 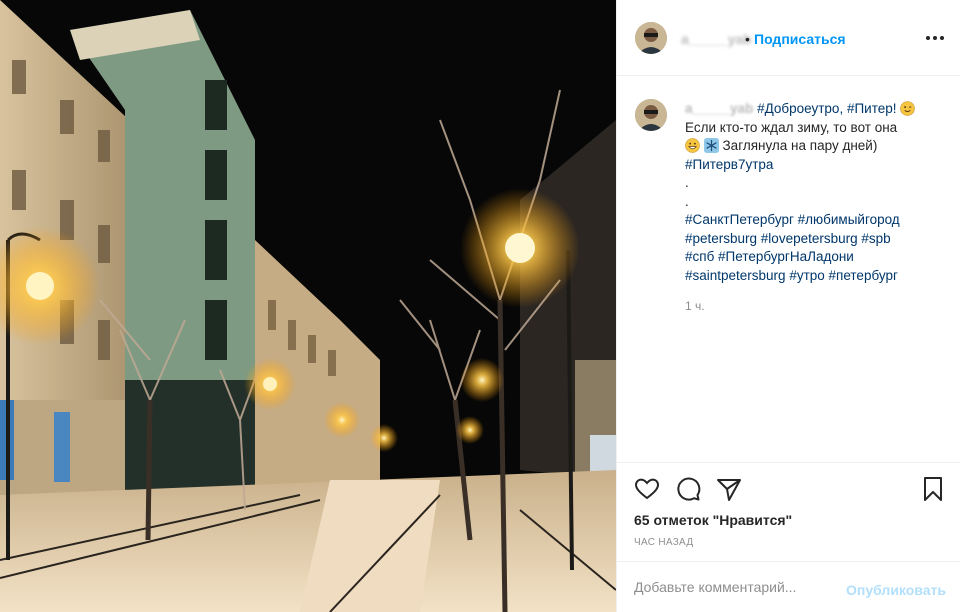 What do you see at coordinates (791, 127) in the screenshot?
I see `caption-line-2: Если кто-то ждал зиму, то вот она` at bounding box center [791, 127].